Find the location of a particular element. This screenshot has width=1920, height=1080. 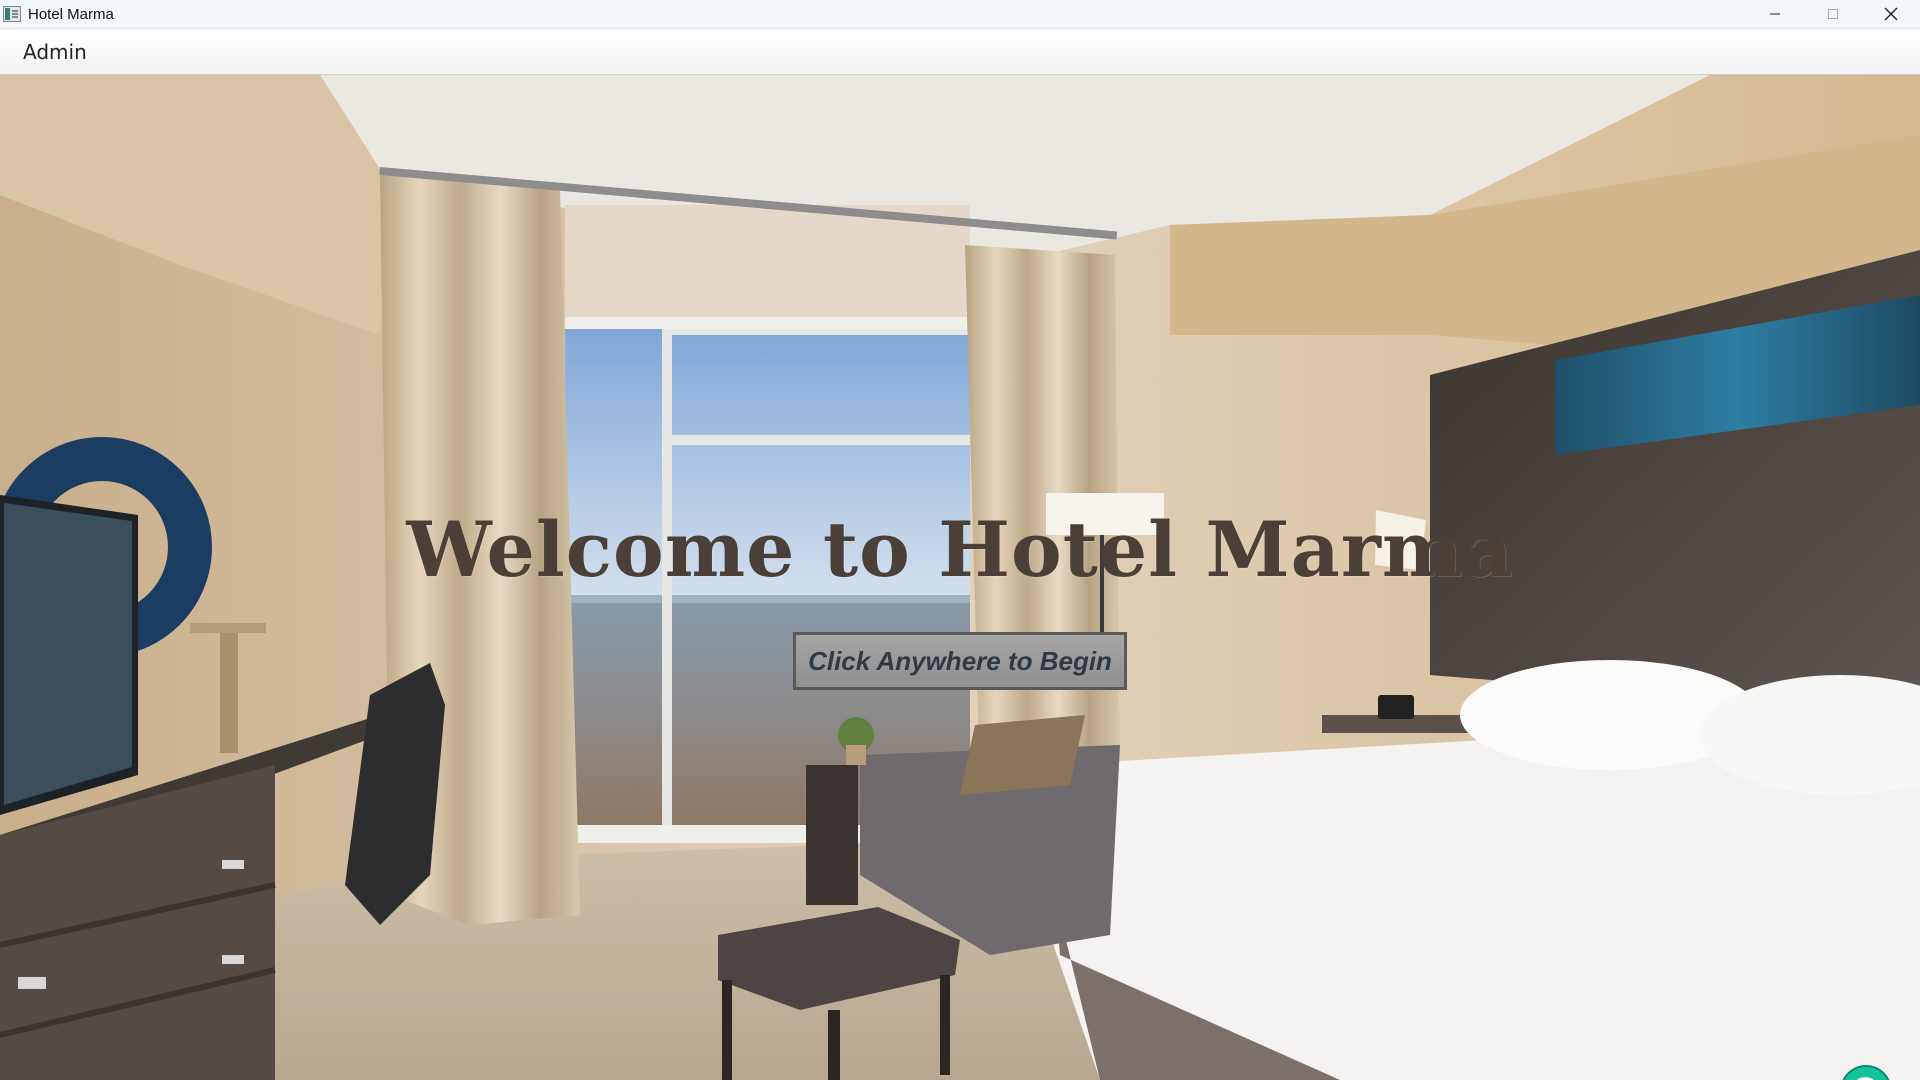

minimize-icon is located at coordinates (1775, 14).